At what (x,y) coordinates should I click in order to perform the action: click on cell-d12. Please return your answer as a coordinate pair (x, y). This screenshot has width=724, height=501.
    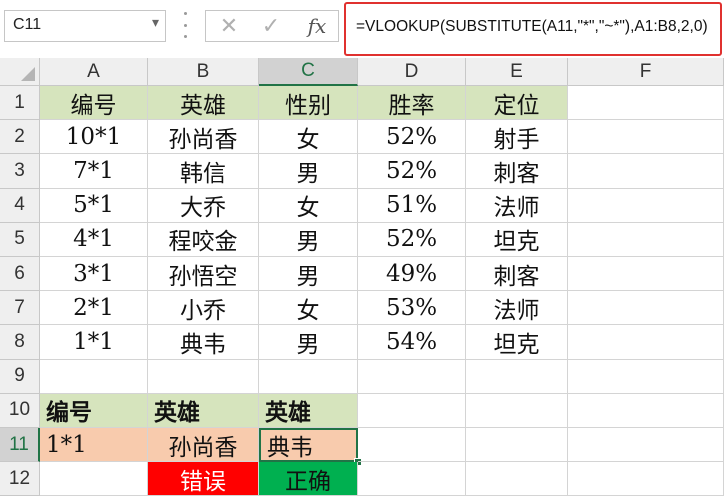
    Looking at the image, I should click on (412, 479).